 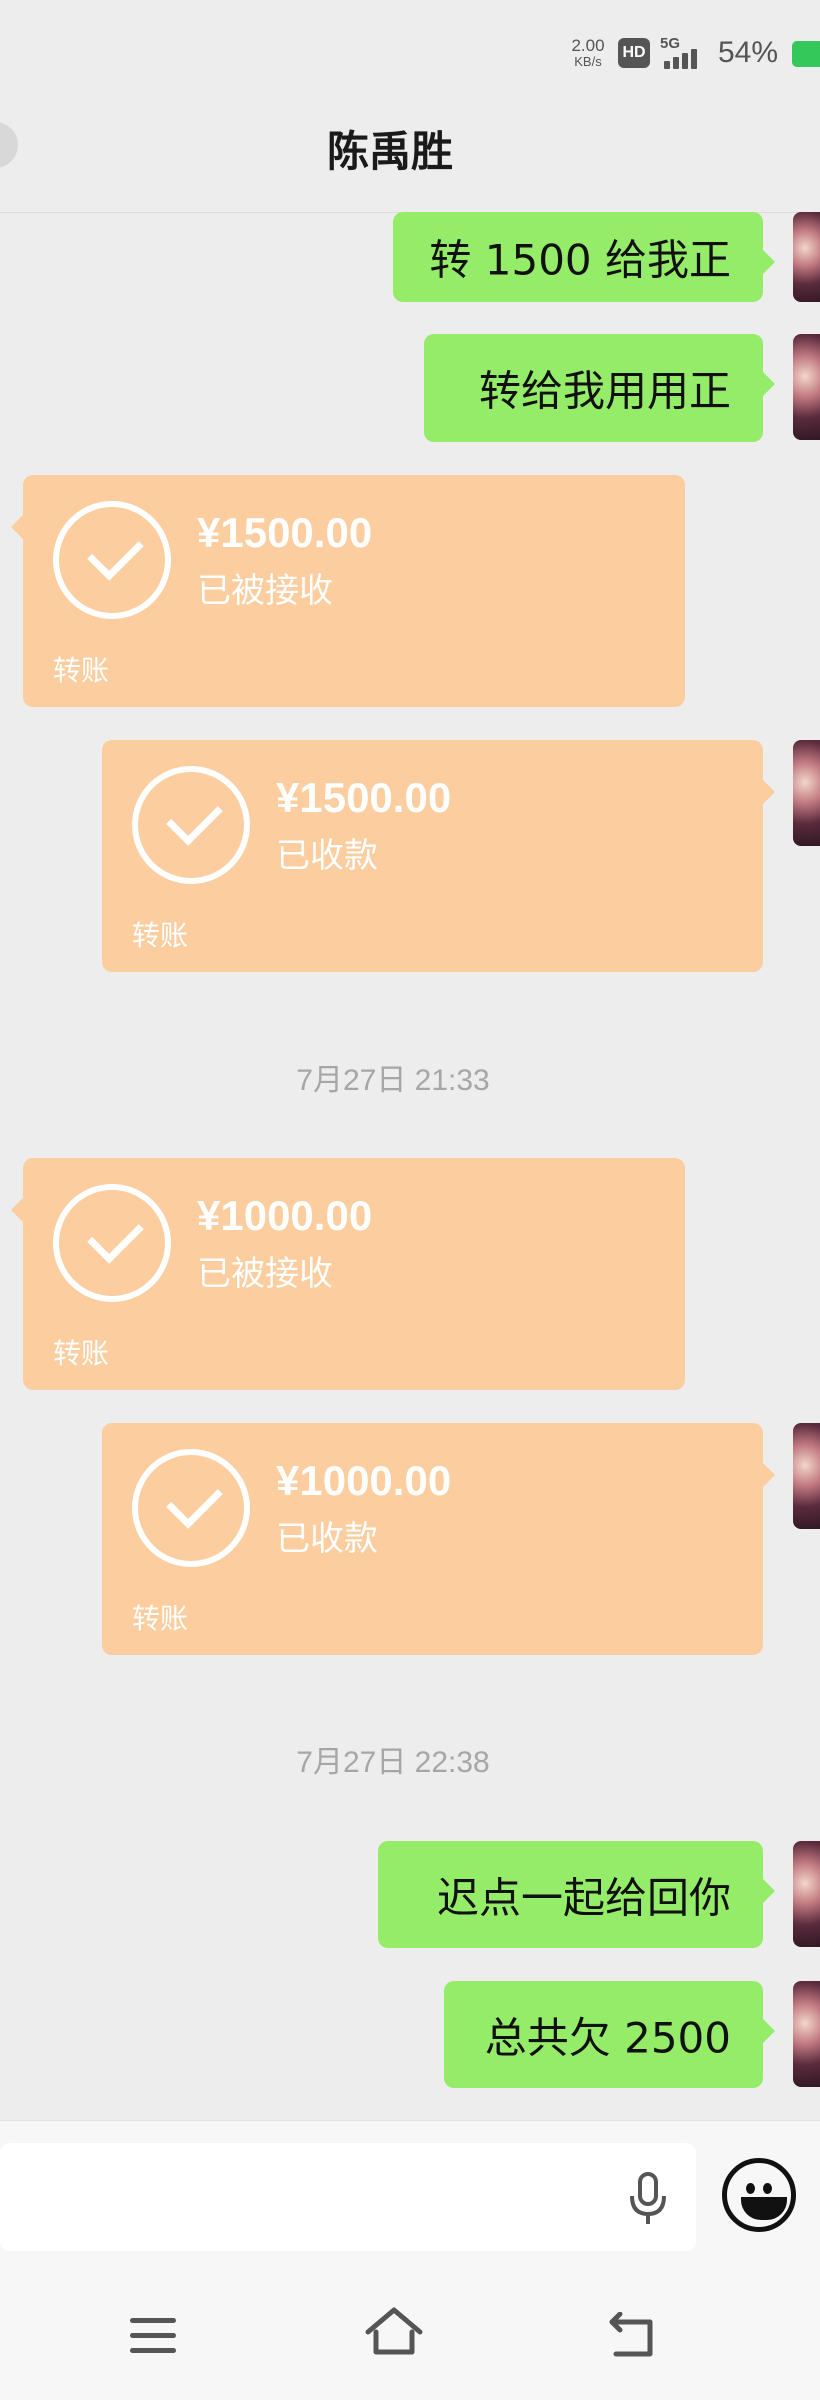 I want to click on network-speed: 2.00 KB/s, so click(x=588, y=53).